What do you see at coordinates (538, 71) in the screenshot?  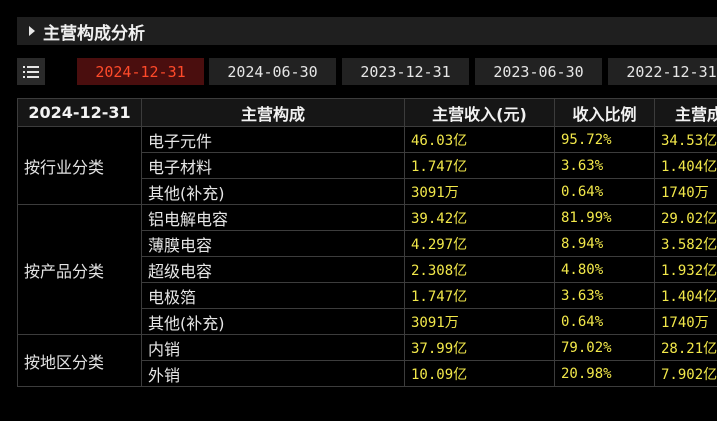 I see `tab-2023-06-30: 2023-06-30` at bounding box center [538, 71].